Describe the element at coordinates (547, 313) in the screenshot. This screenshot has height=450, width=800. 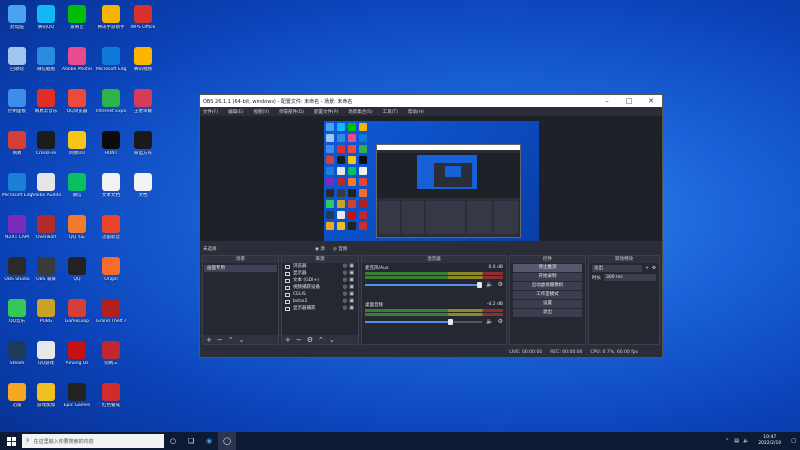
I see `exit-button: 退出` at that location.